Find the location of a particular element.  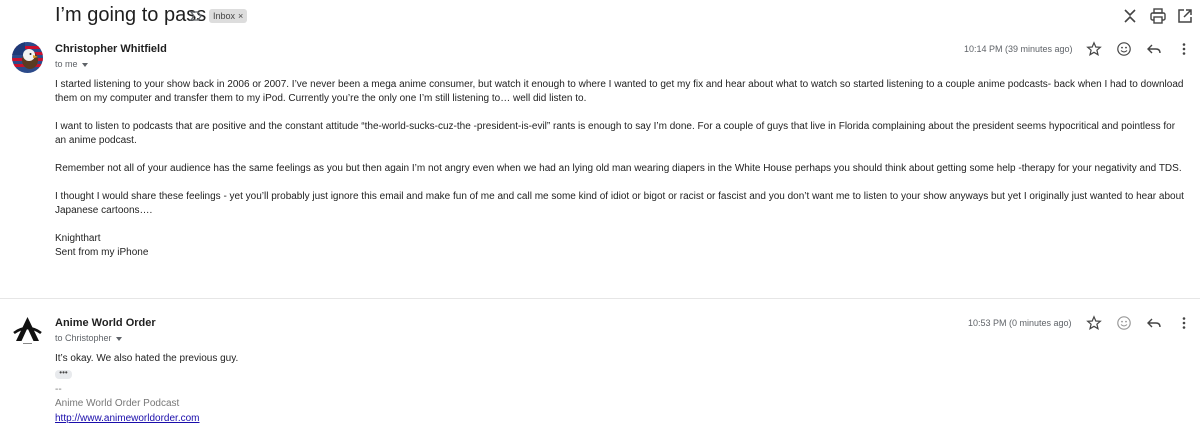

message-timestamp: 10:53 PM (0 minutes ago) is located at coordinates (1020, 323).